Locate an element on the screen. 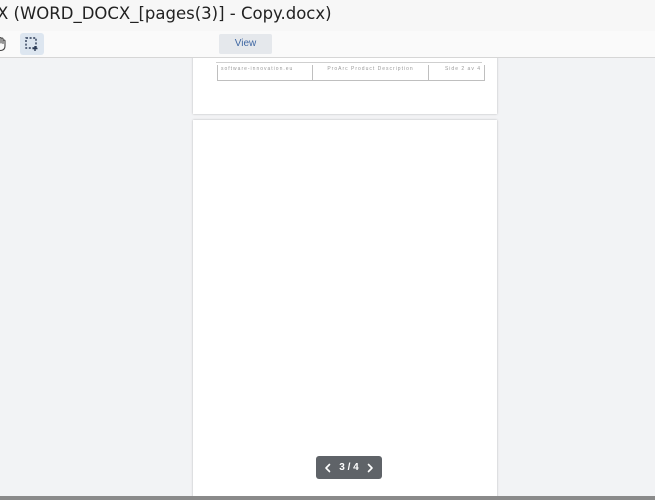  toolbar: View is located at coordinates (327, 44).